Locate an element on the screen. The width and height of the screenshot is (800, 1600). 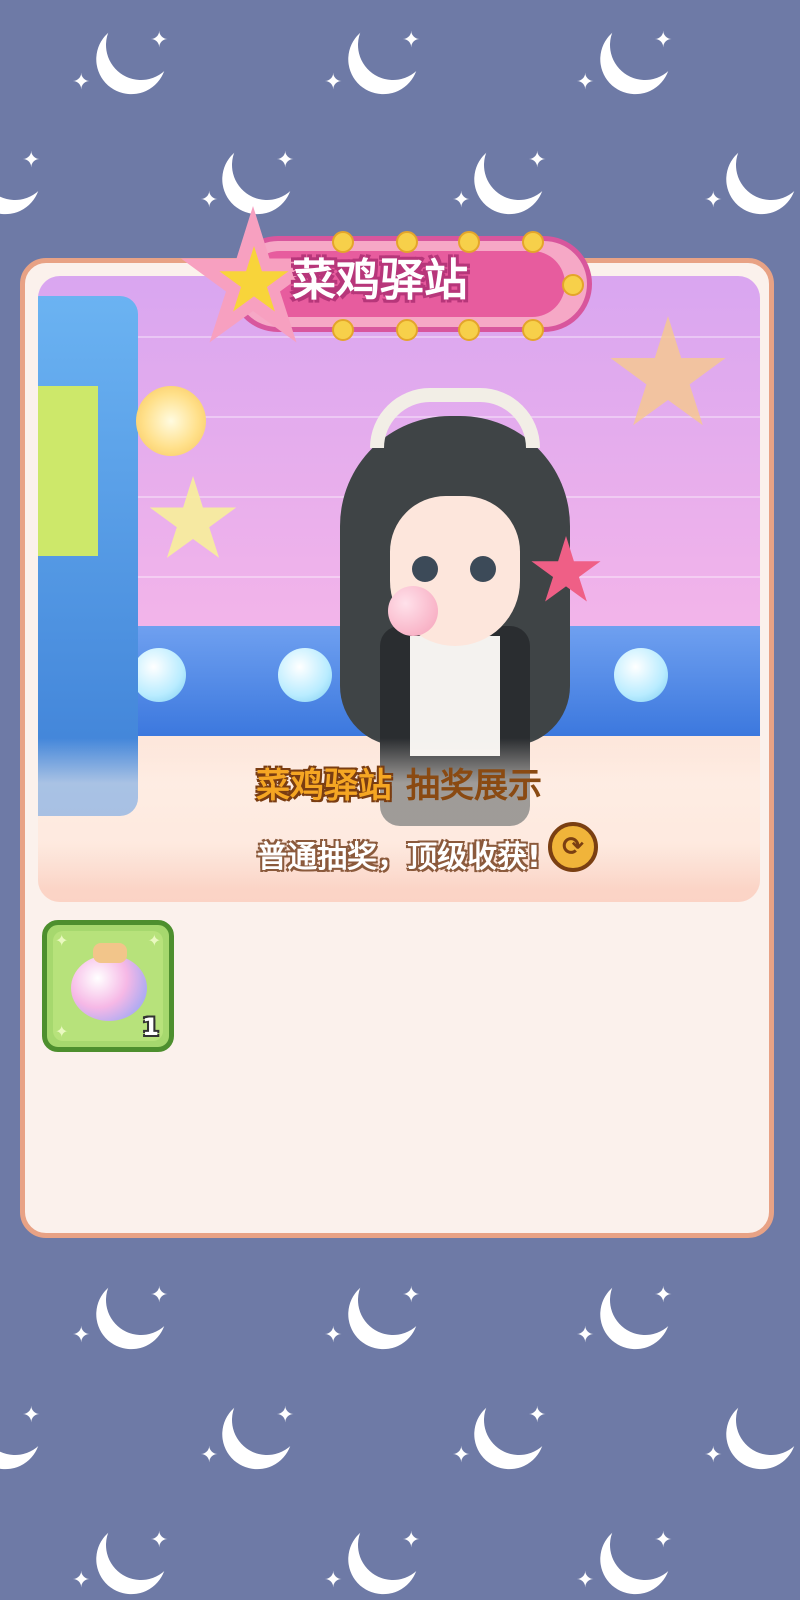
wall-star-decoration is located at coordinates (193, 517).